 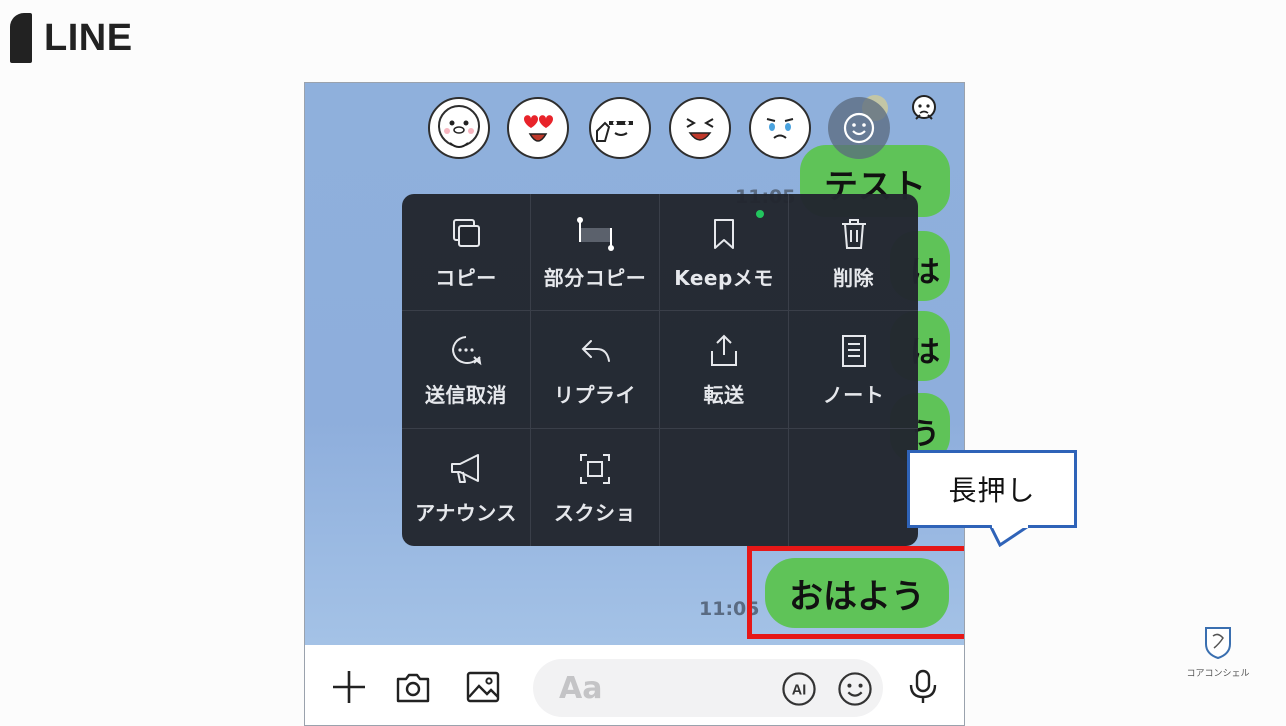 I want to click on new-badge-dot, so click(x=760, y=214).